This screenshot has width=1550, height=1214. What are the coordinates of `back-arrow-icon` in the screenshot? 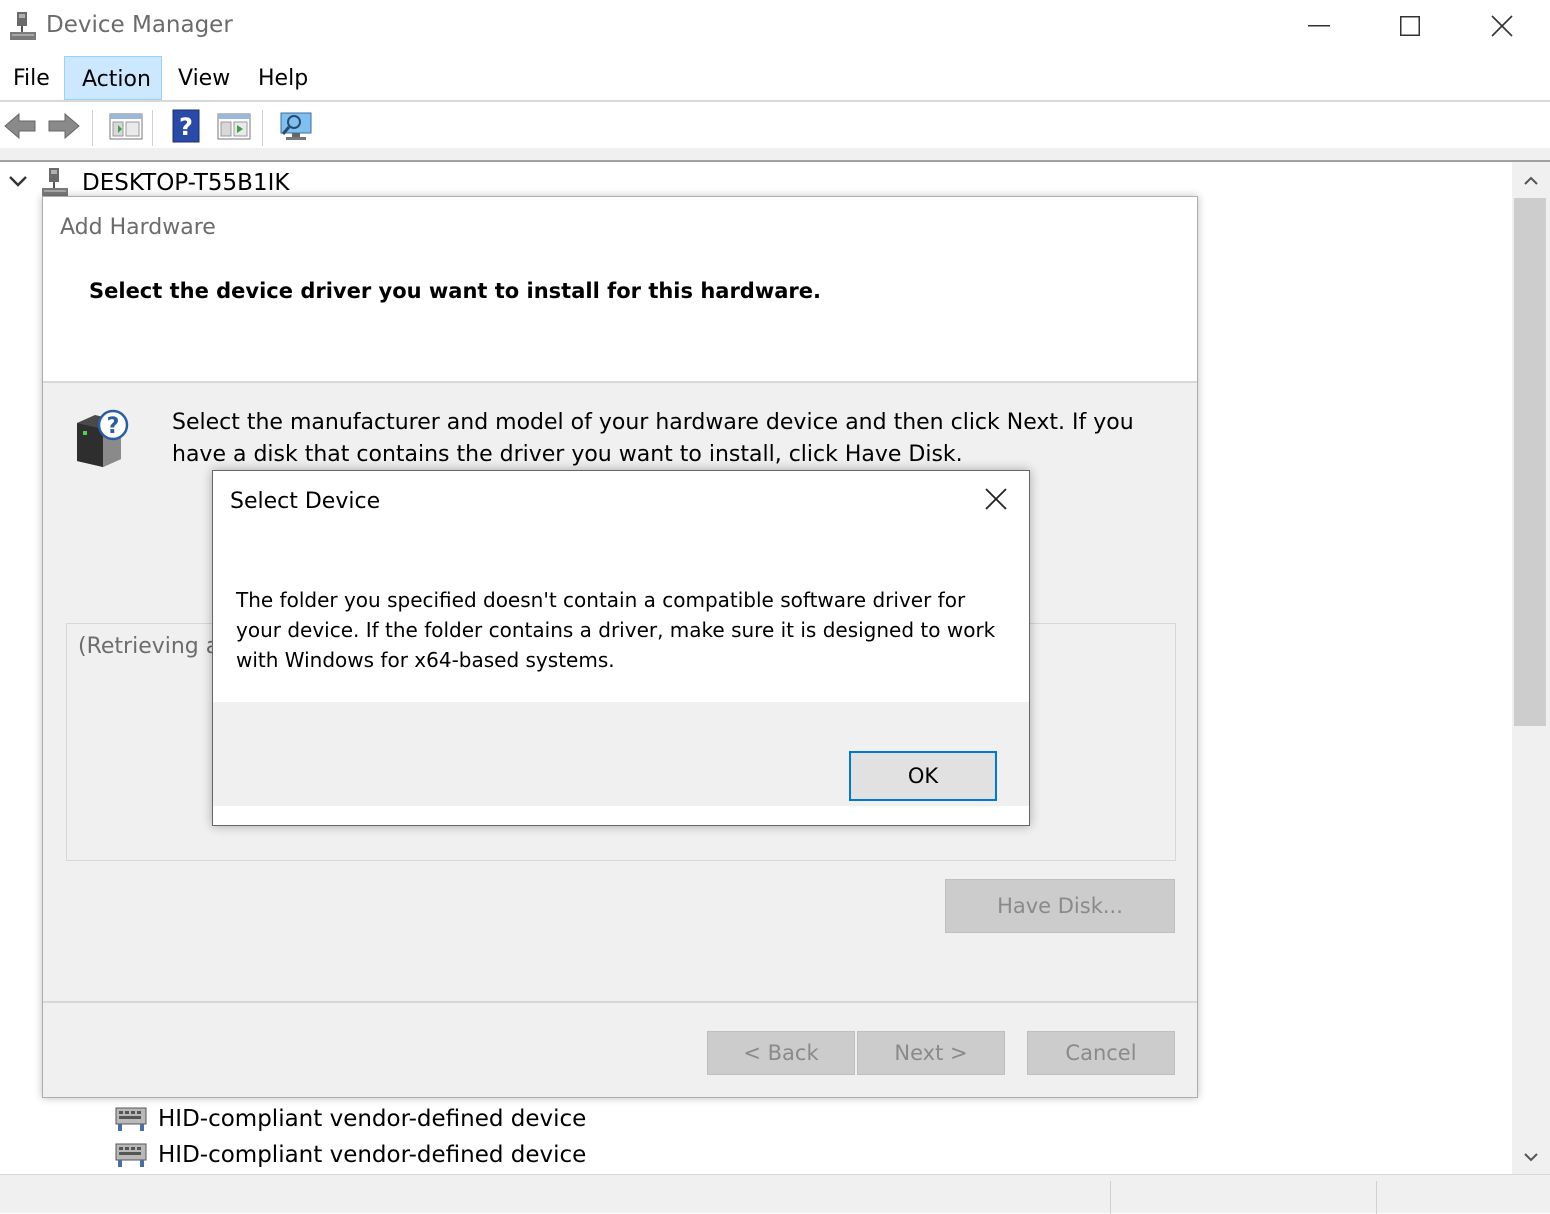 It's located at (20, 128).